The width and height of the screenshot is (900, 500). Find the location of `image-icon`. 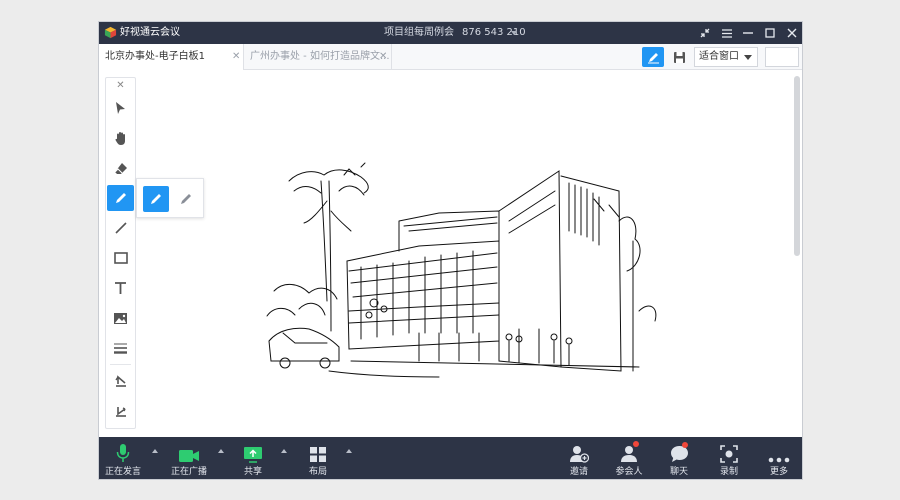

image-icon is located at coordinates (120, 318).